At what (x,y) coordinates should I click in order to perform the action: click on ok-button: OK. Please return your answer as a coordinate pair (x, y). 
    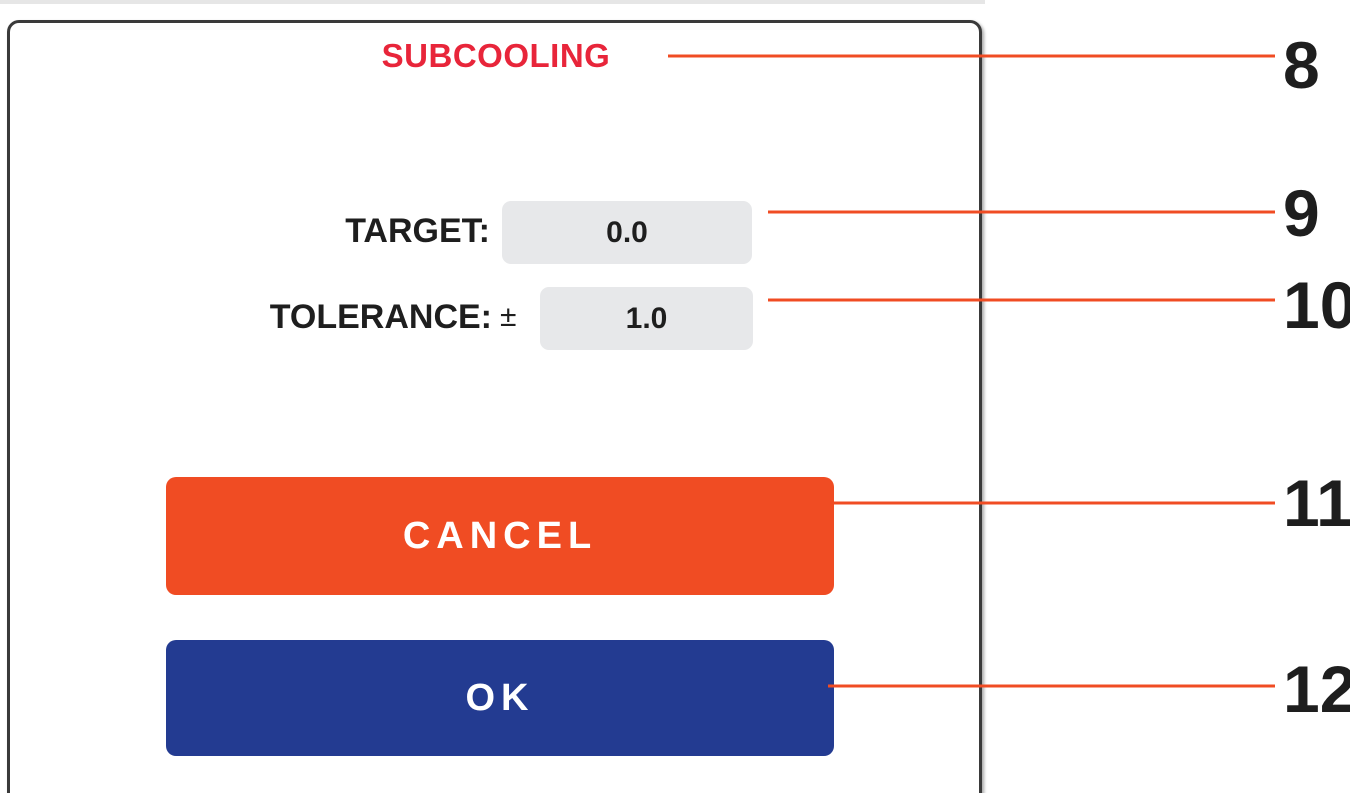
    Looking at the image, I should click on (500, 698).